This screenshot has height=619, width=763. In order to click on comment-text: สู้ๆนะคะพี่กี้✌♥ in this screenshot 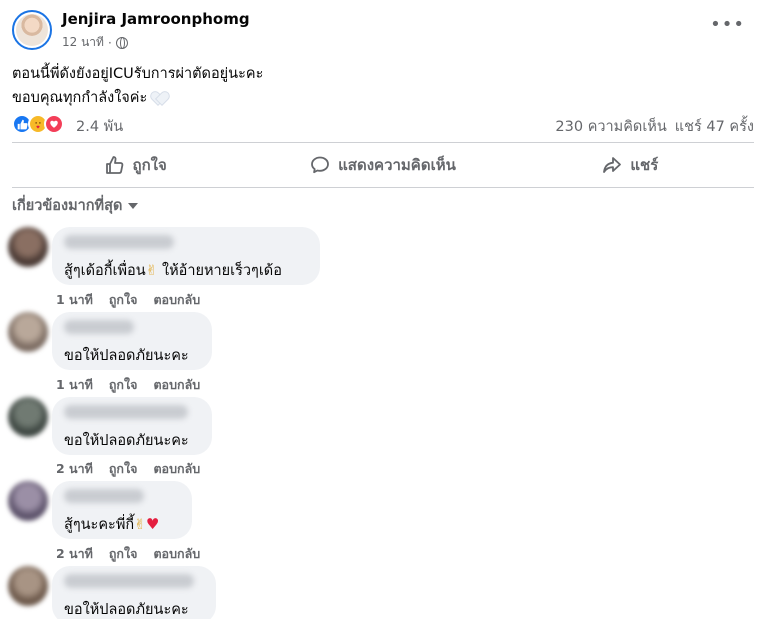, I will do `click(122, 524)`.